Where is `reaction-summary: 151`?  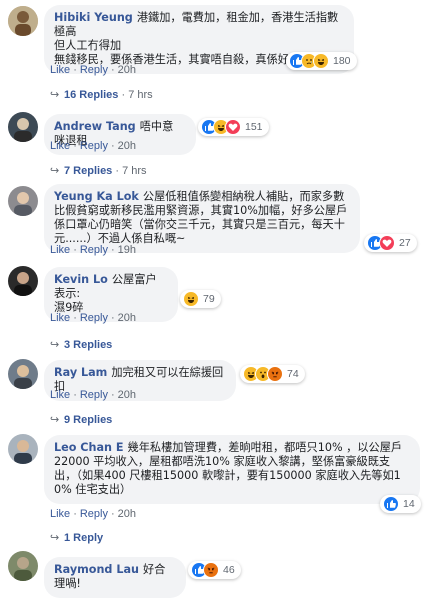
reaction-summary: 151 is located at coordinates (233, 127).